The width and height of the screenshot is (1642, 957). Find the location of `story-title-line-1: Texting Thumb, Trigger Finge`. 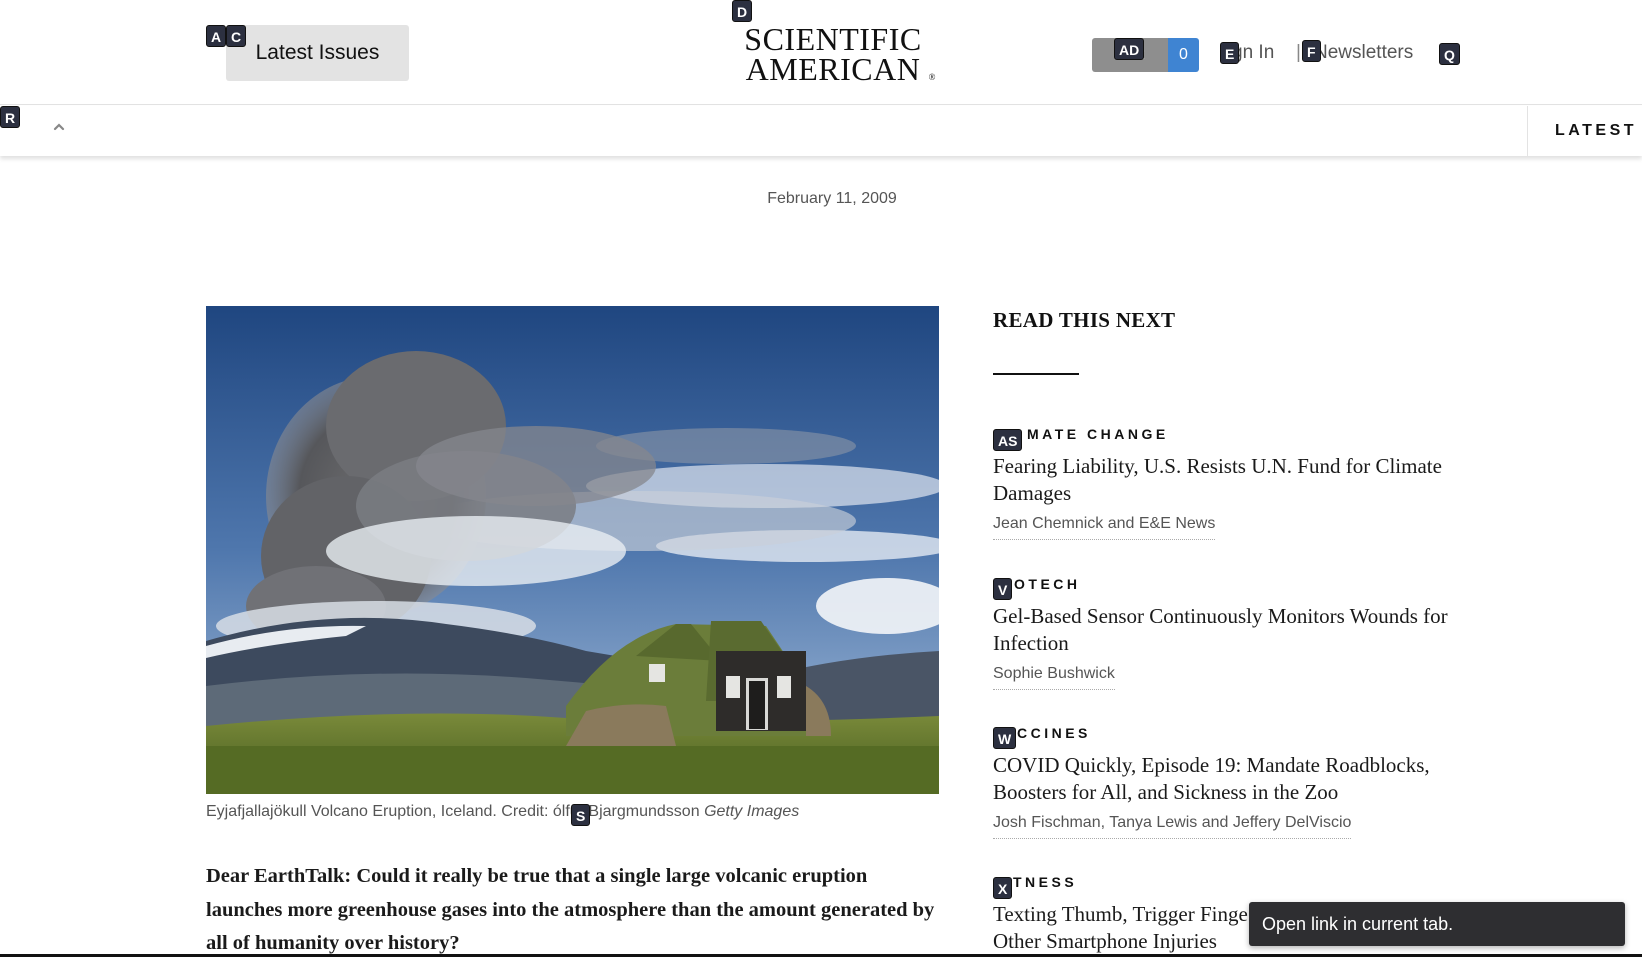

story-title-line-1: Texting Thumb, Trigger Finge is located at coordinates (1120, 914).